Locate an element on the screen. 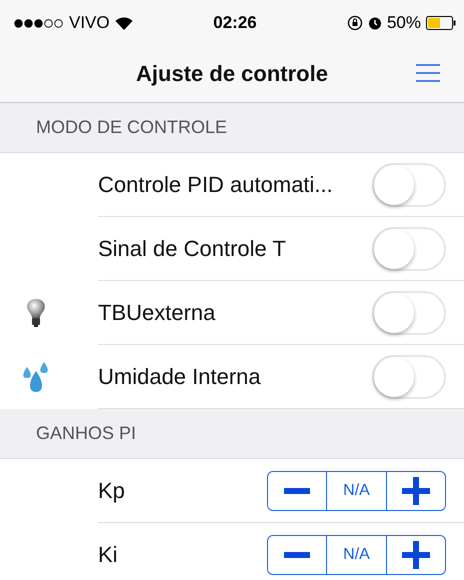 The height and width of the screenshot is (580, 464). menu-icon is located at coordinates (428, 73).